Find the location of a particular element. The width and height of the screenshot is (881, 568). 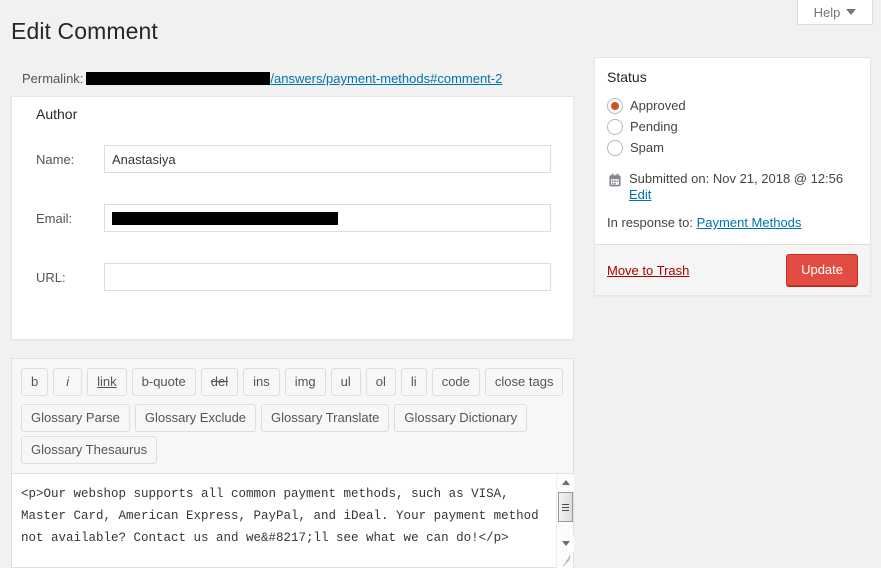

quicktag-button-ins: ins is located at coordinates (261, 382).